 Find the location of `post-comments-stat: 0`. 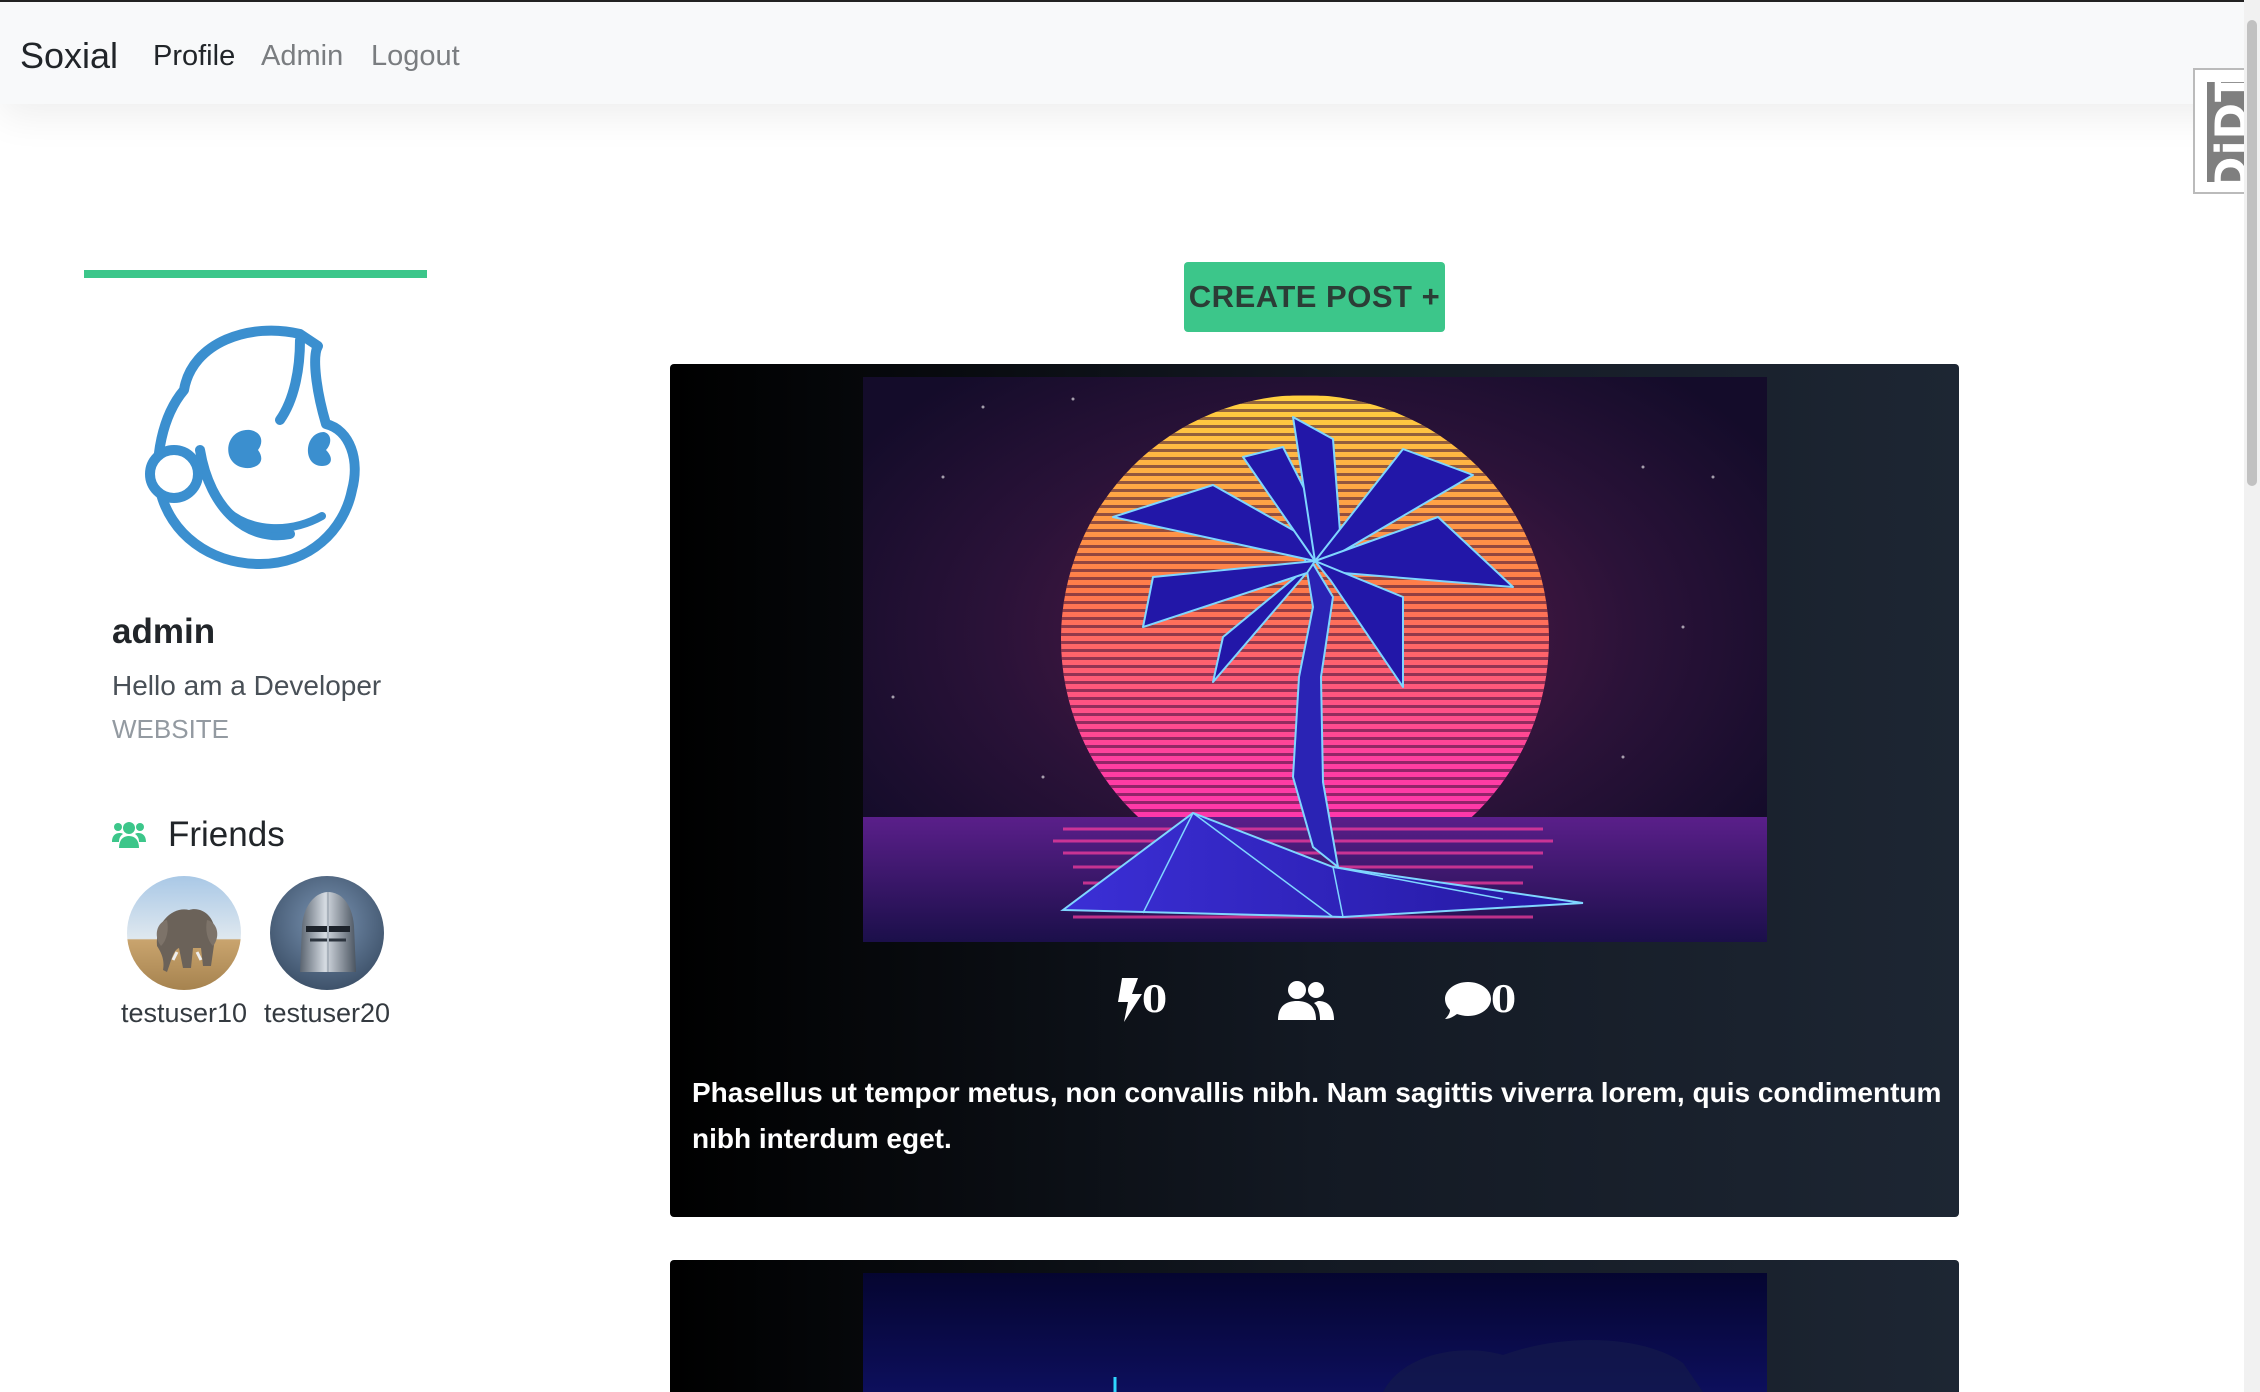

post-comments-stat: 0 is located at coordinates (1480, 1006).